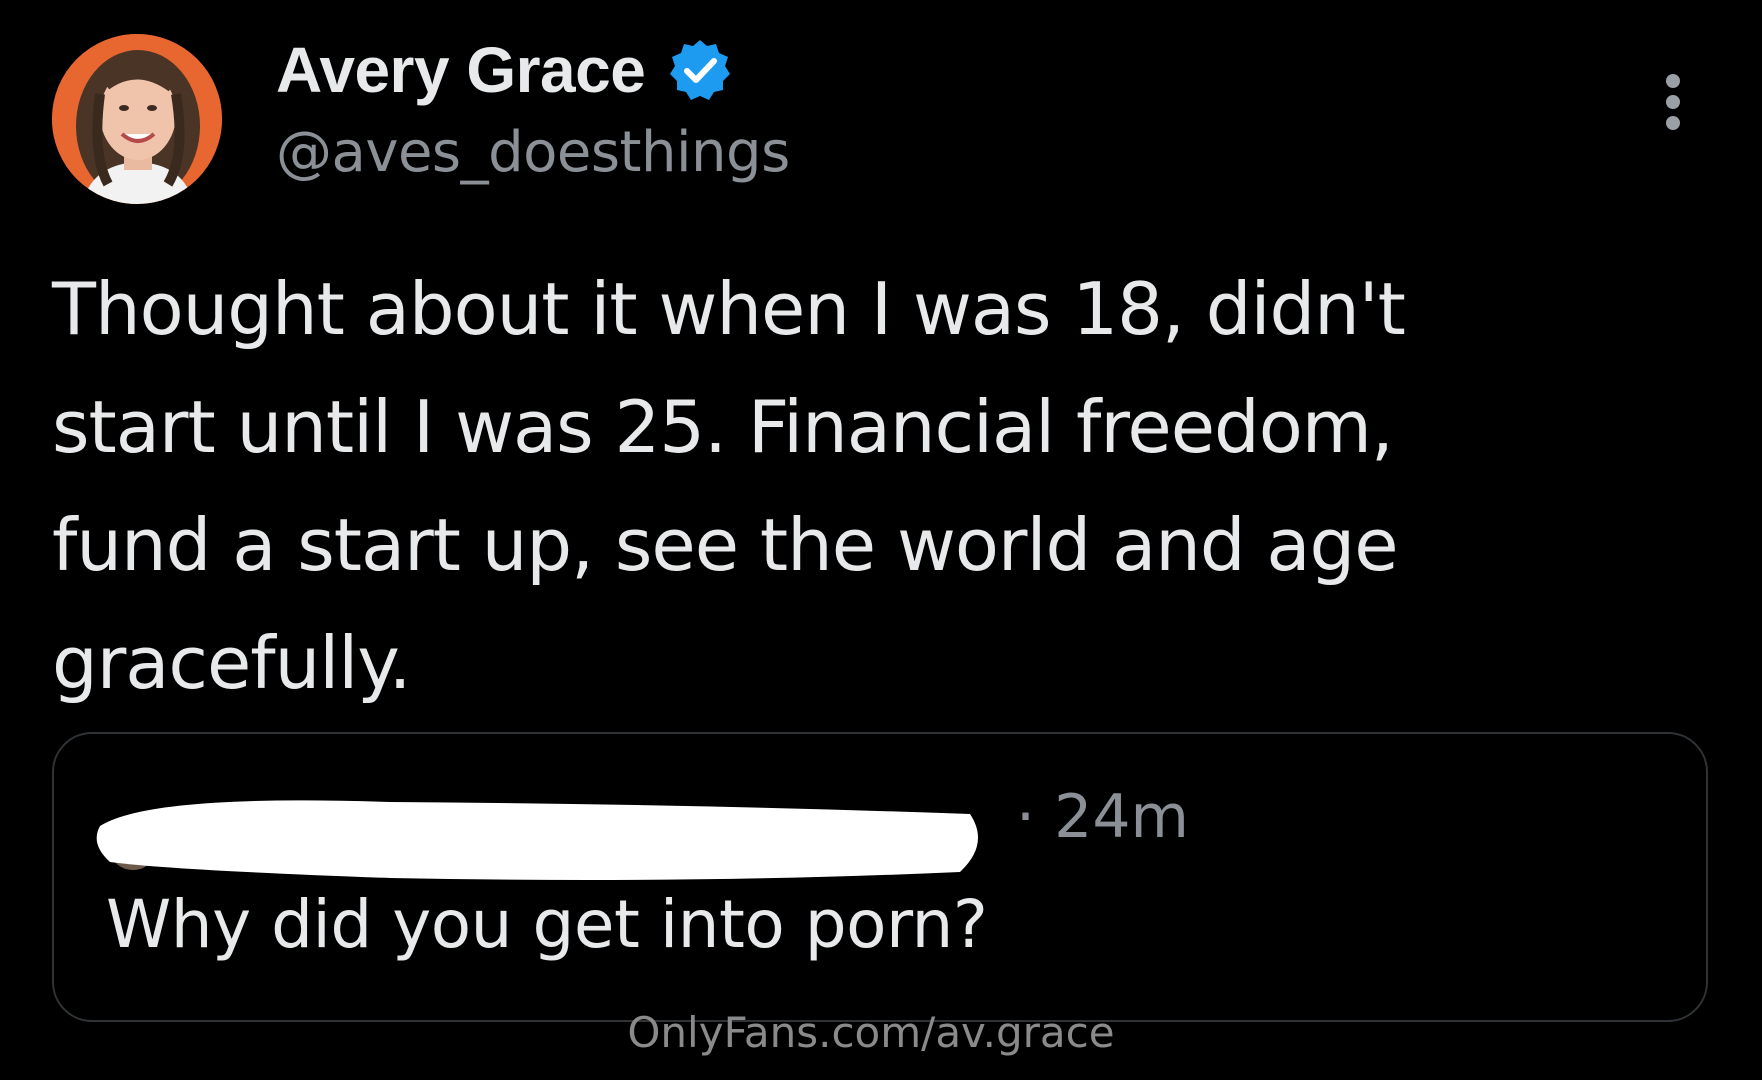  I want to click on redaction-scribble, so click(537, 840).